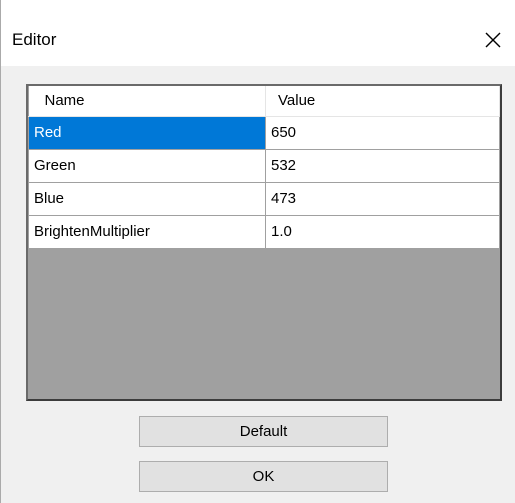 The width and height of the screenshot is (515, 503). I want to click on close-button, so click(493, 40).